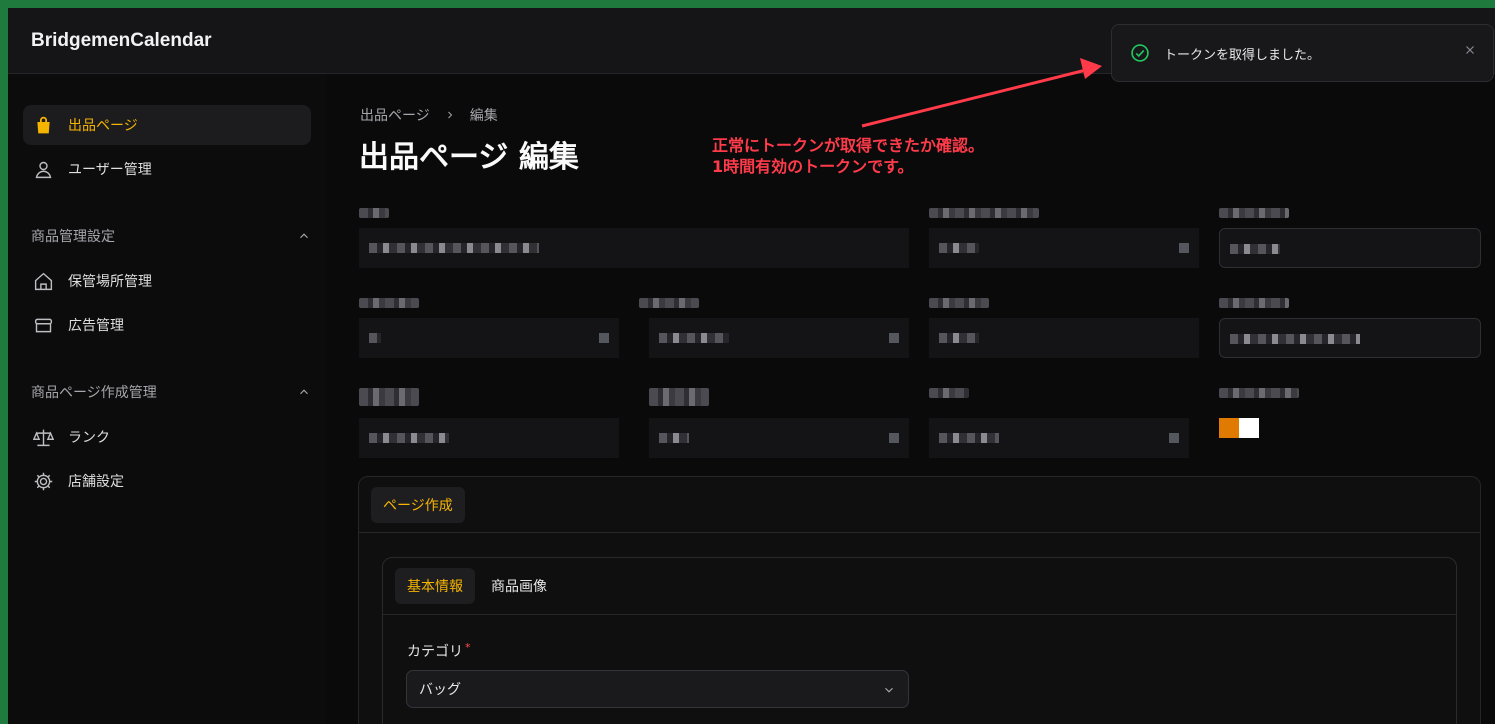  What do you see at coordinates (440, 690) in the screenshot?
I see `category-select-value: バッグ` at bounding box center [440, 690].